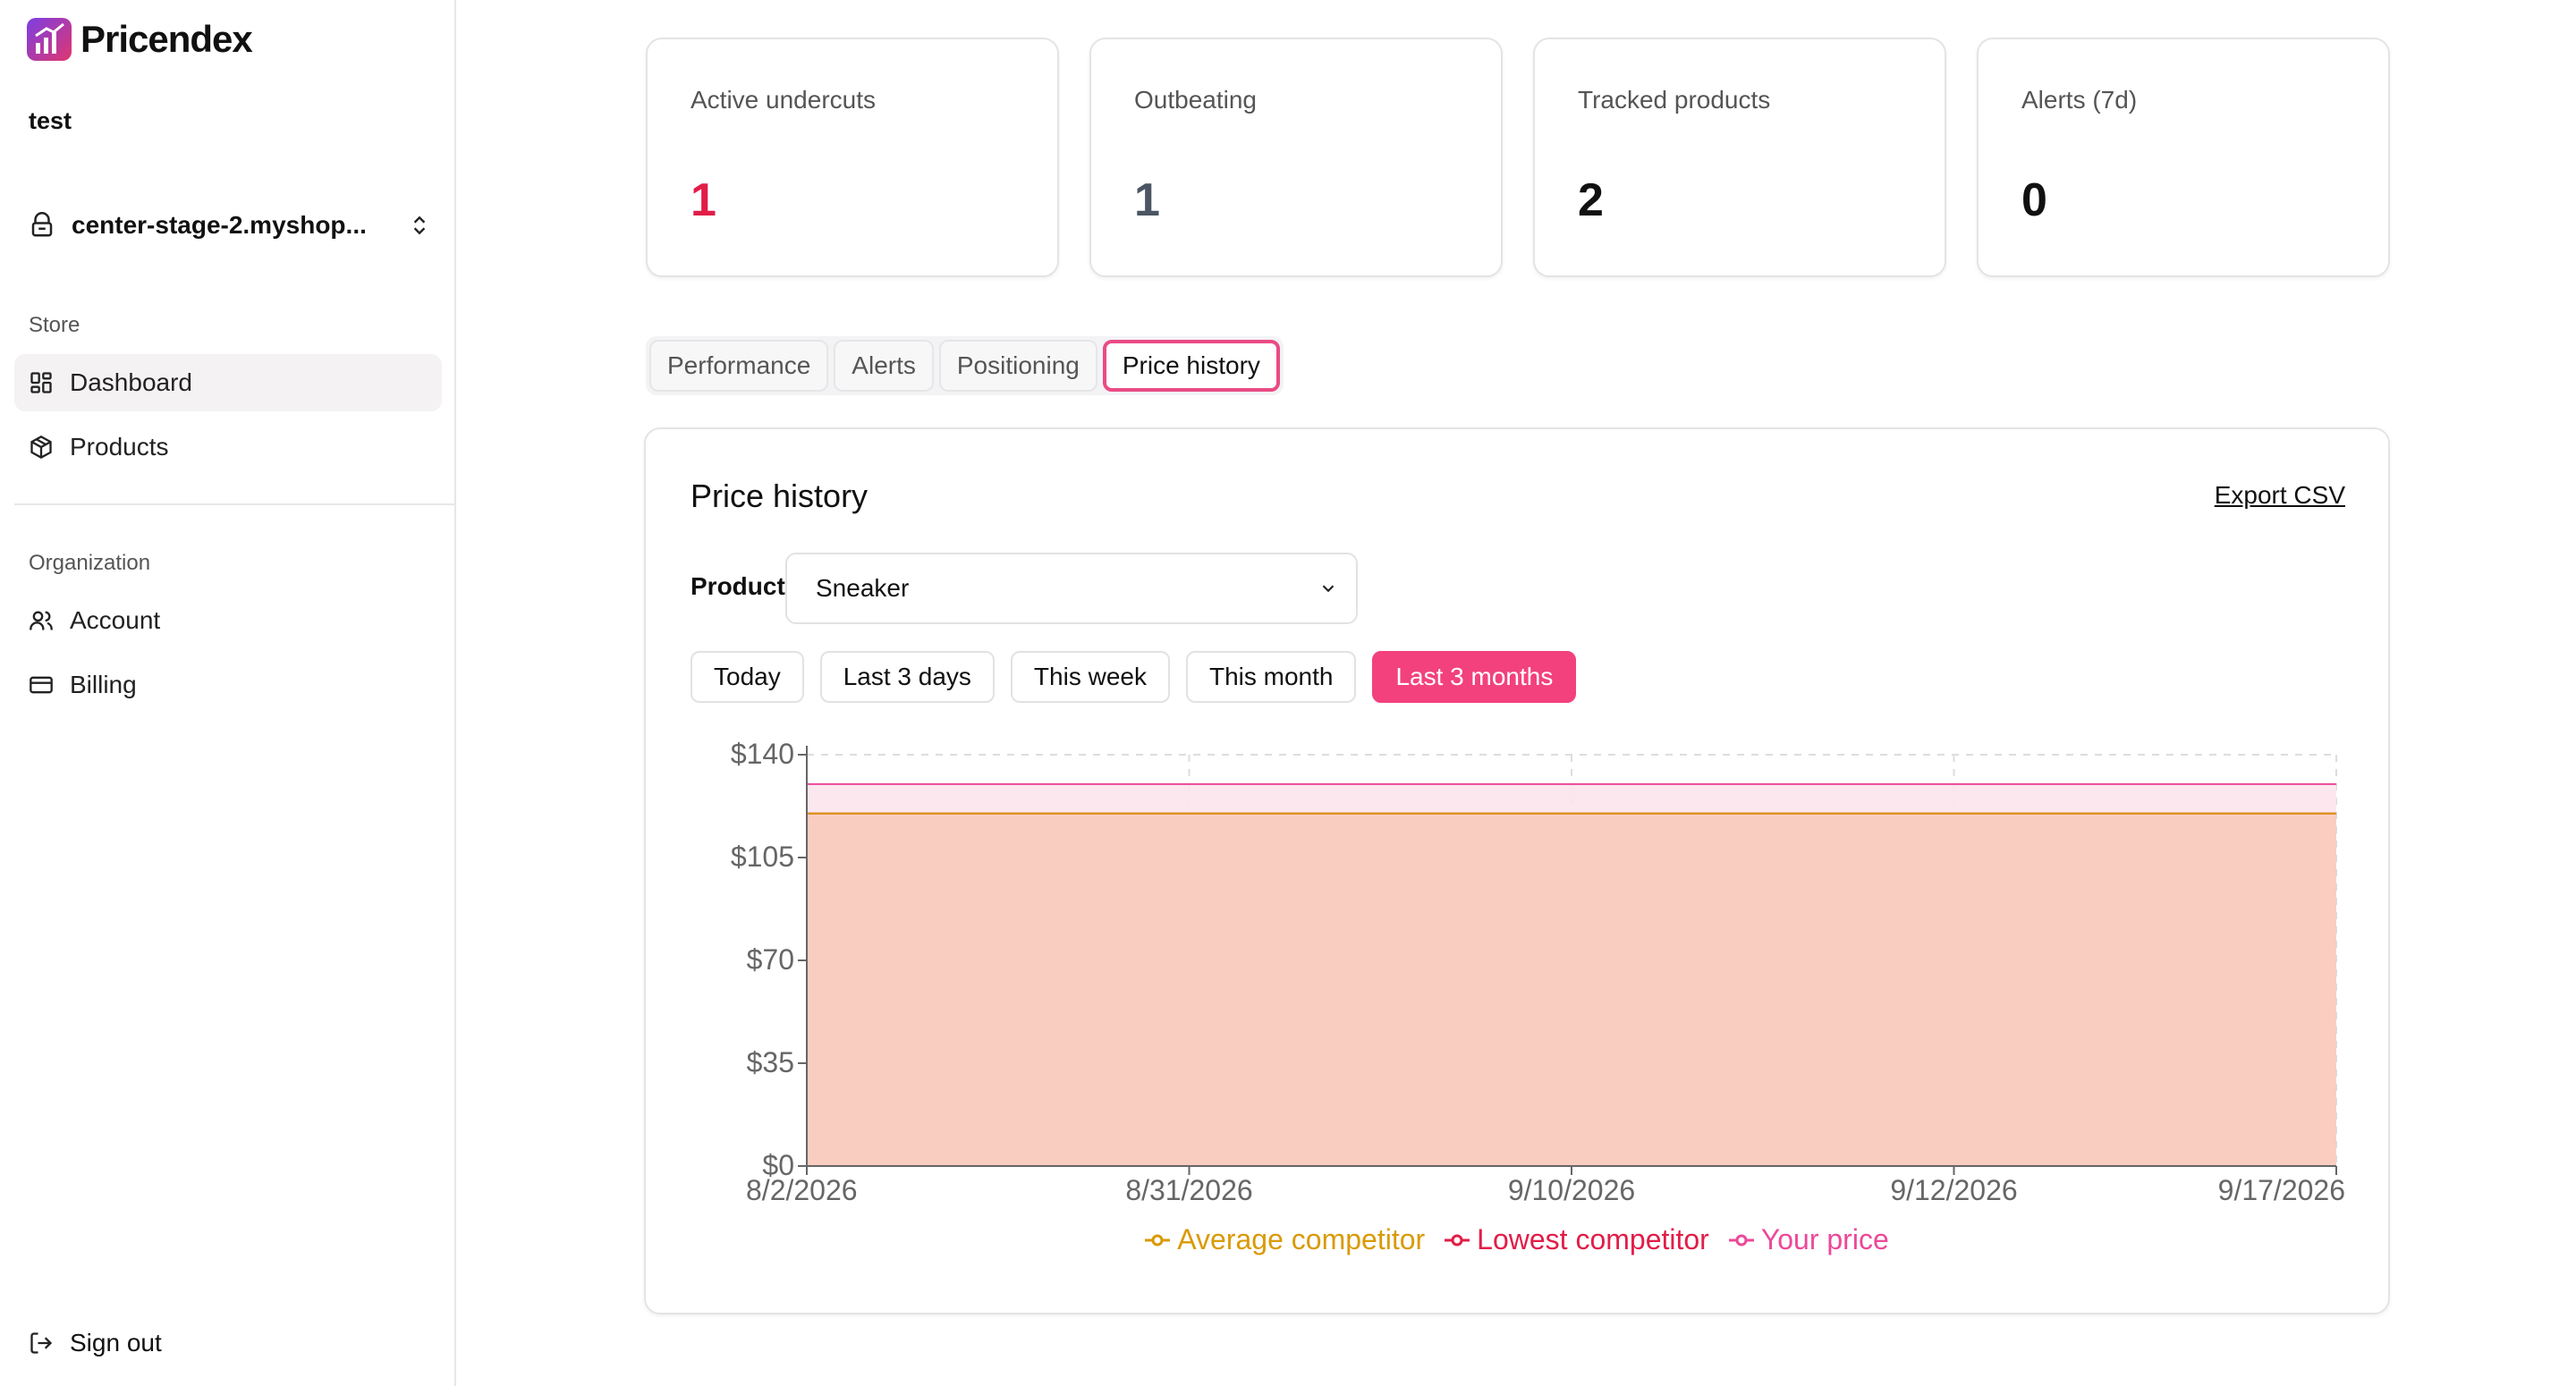  Describe the element at coordinates (884, 366) in the screenshot. I see `tab-alerts: Alerts` at that location.